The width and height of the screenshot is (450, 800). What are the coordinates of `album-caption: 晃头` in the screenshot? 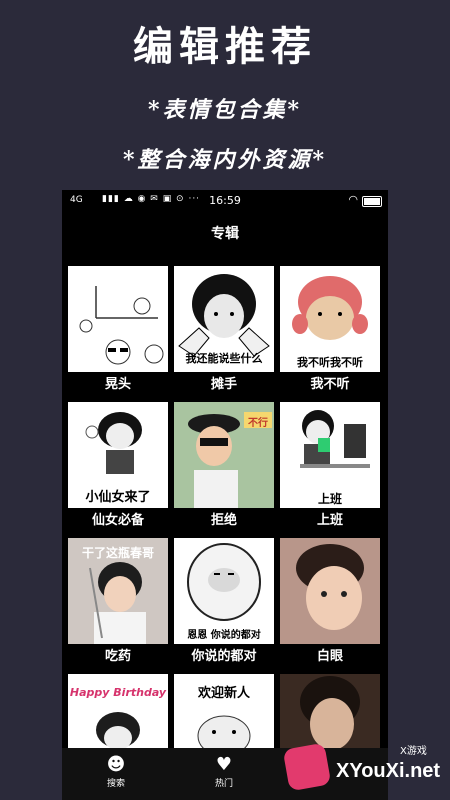 It's located at (117, 384).